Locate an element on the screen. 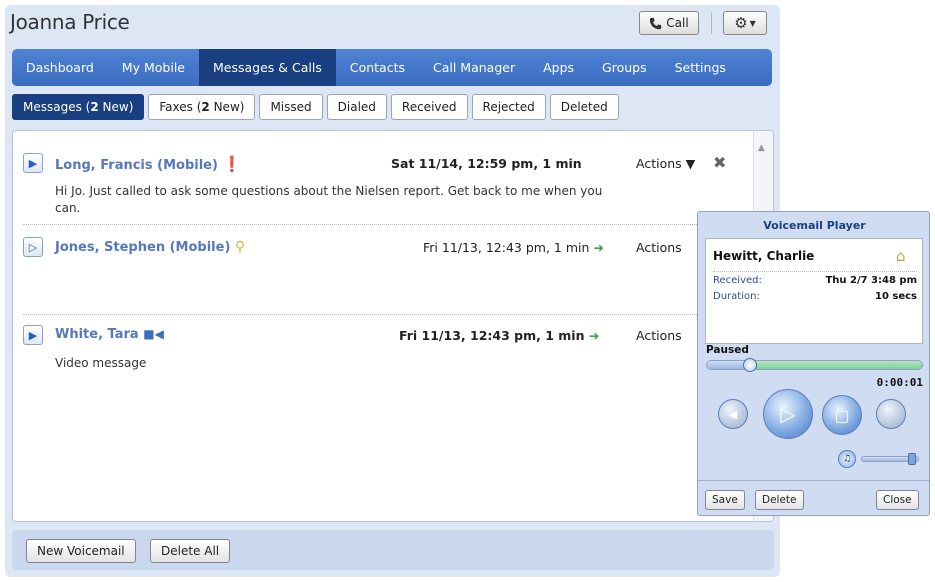  urgent-icon: ❗ is located at coordinates (232, 164).